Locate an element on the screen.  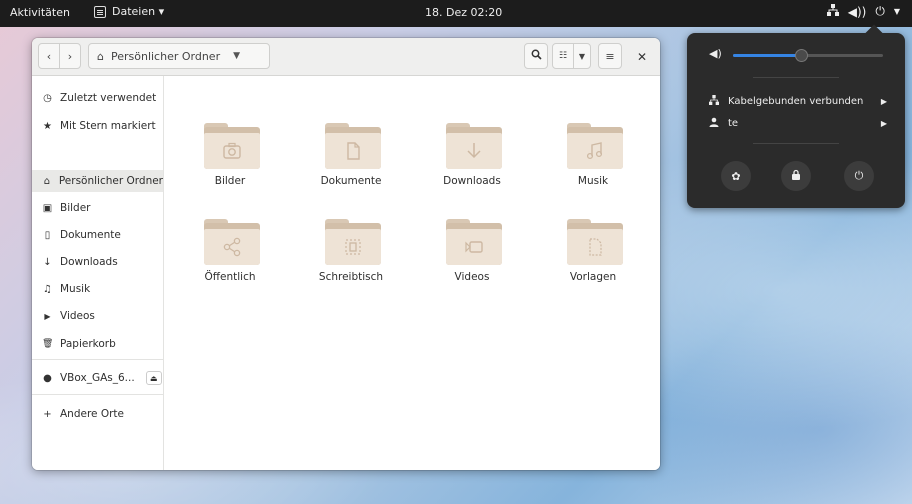
app-menu-button: Dateien ▾ is located at coordinates (129, 11).